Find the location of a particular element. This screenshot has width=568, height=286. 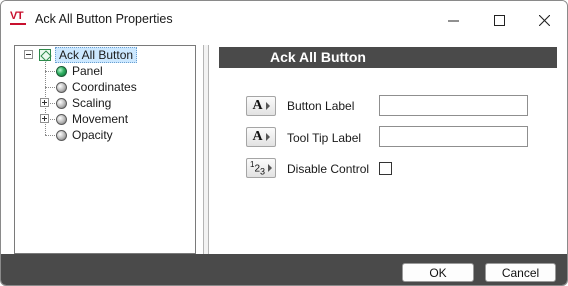

button-label-input is located at coordinates (453, 105).